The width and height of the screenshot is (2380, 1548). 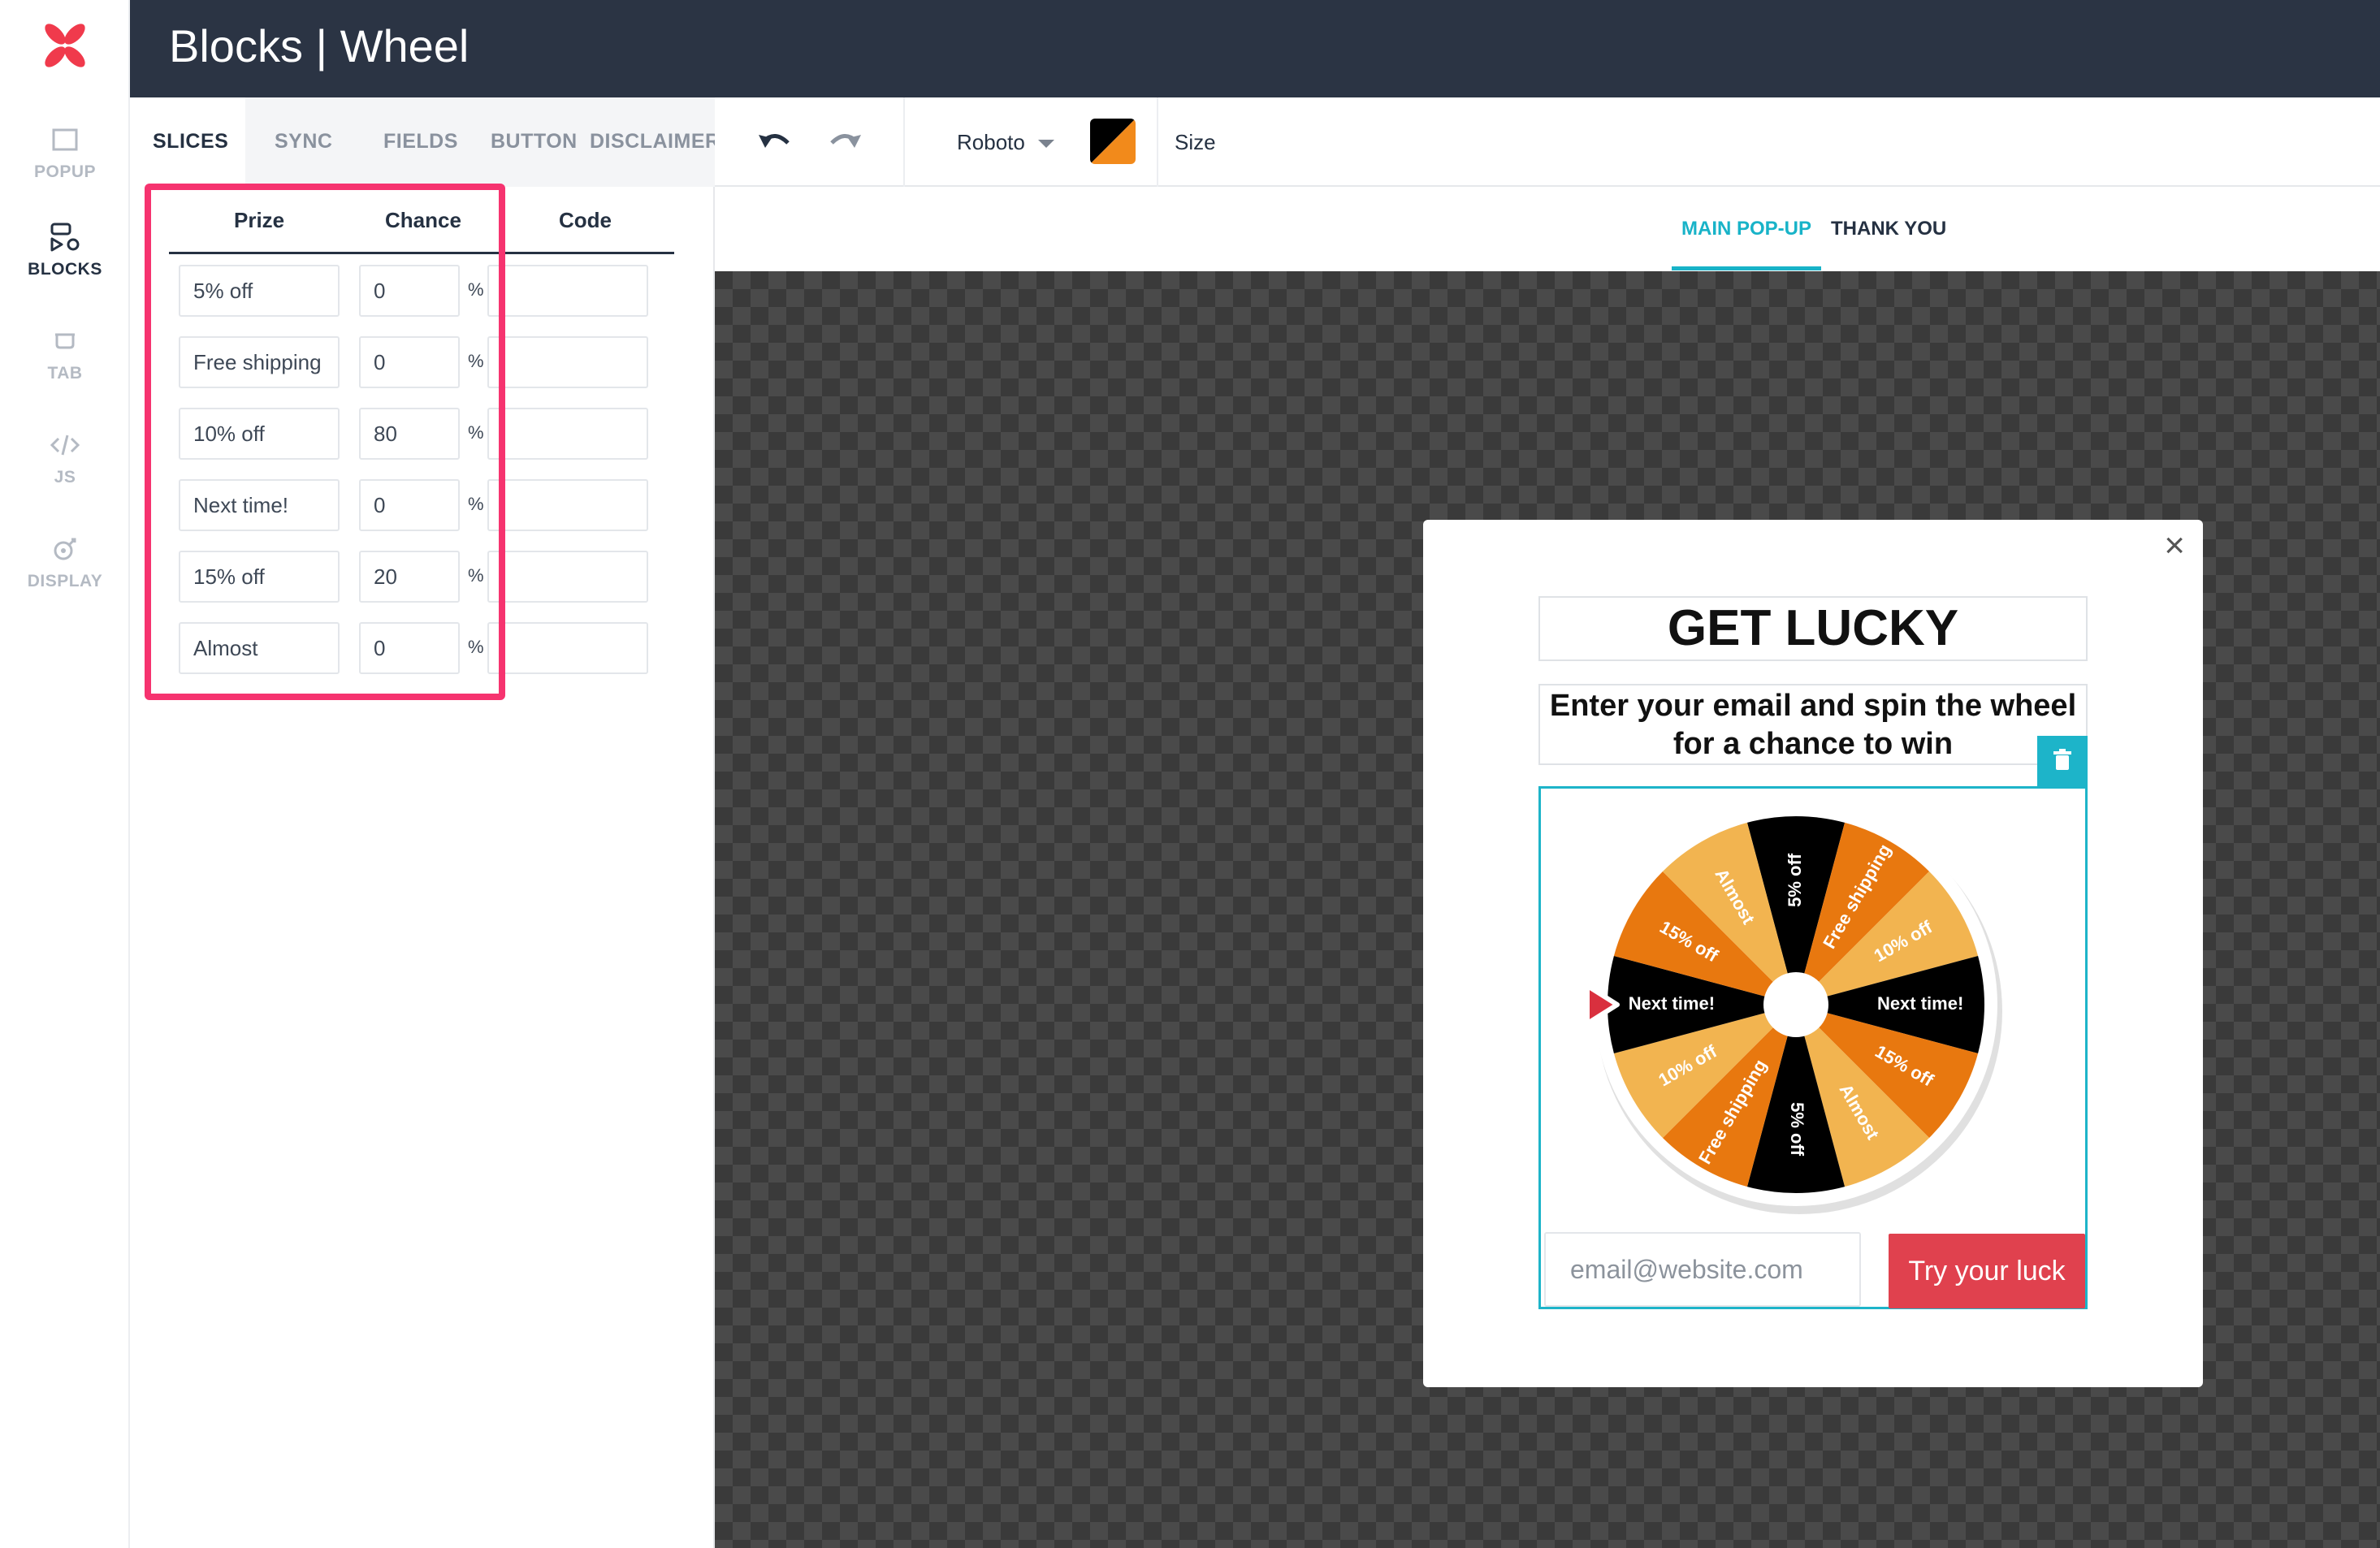 I want to click on rail-item-display: DISPLAY, so click(x=65, y=575).